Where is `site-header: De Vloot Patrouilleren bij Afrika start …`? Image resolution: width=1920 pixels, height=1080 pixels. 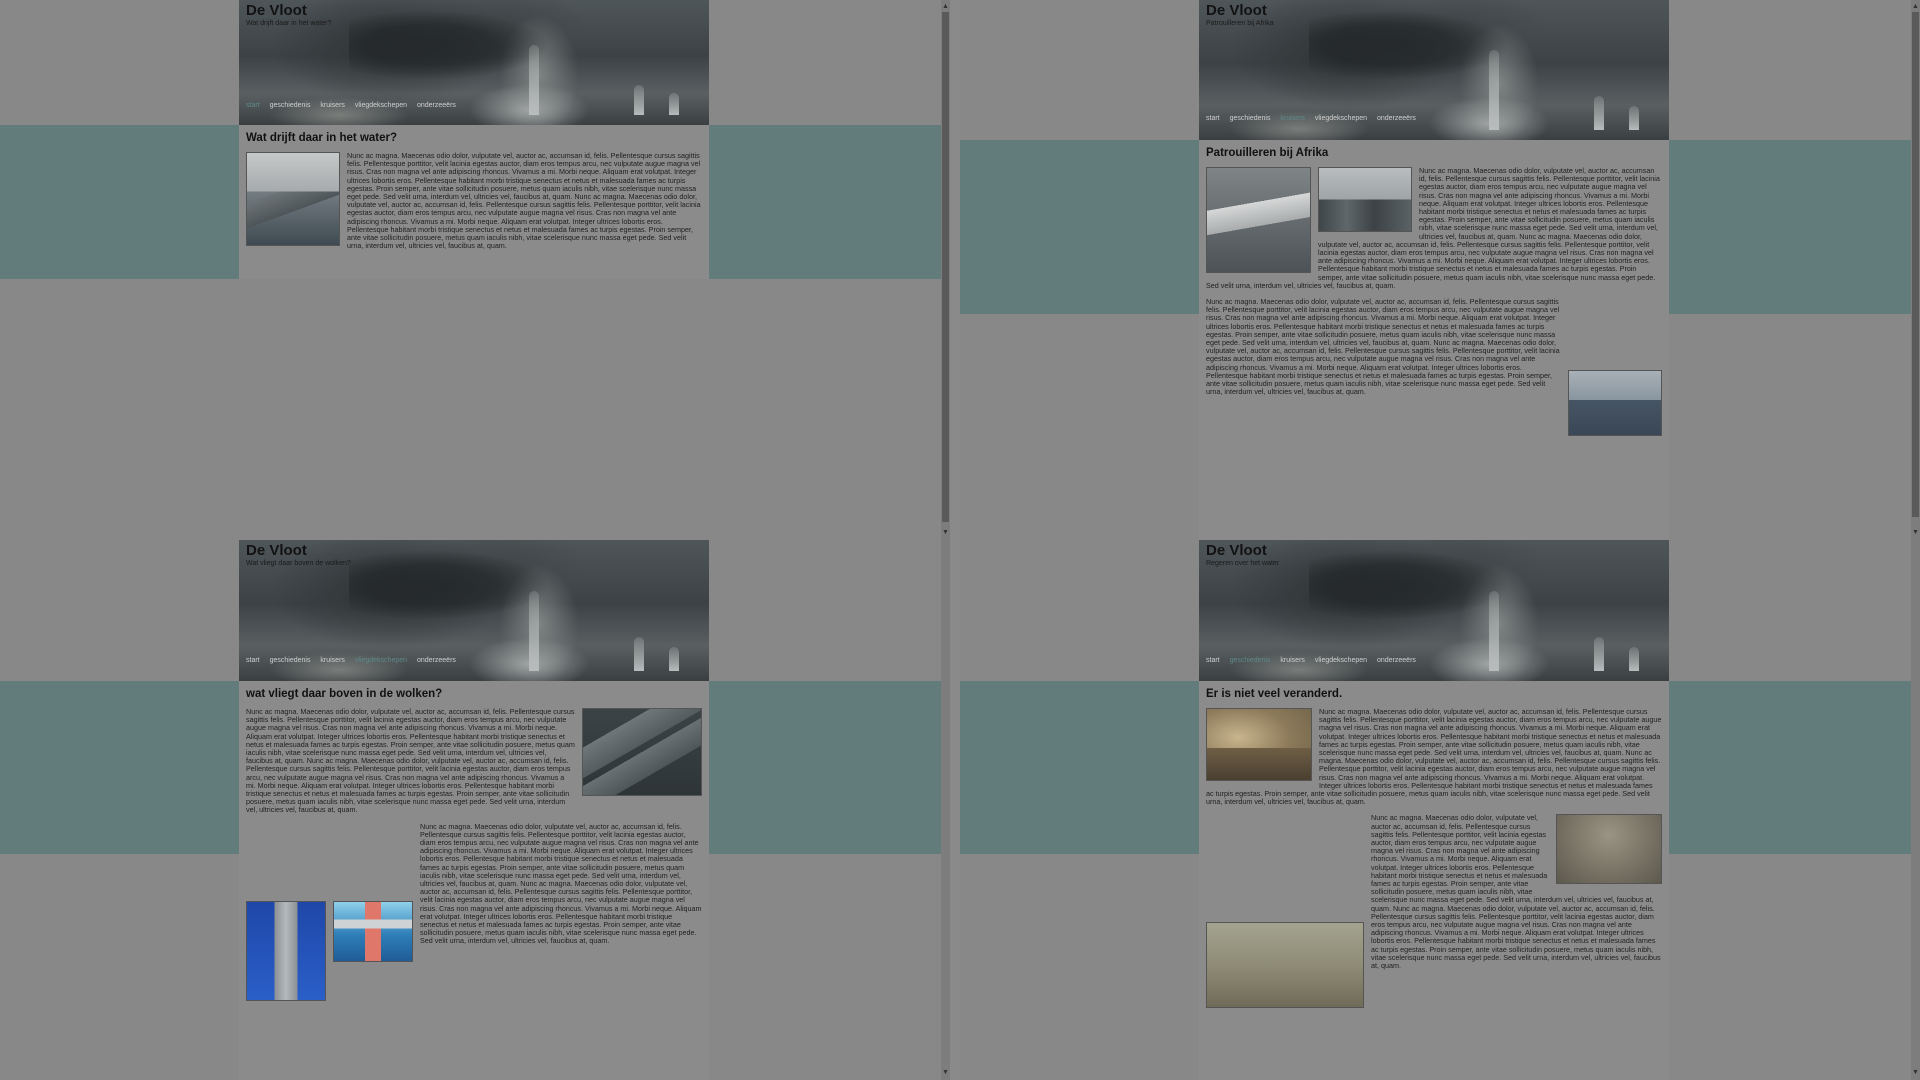 site-header: De Vloot Patrouilleren bij Afrika start … is located at coordinates (1434, 70).